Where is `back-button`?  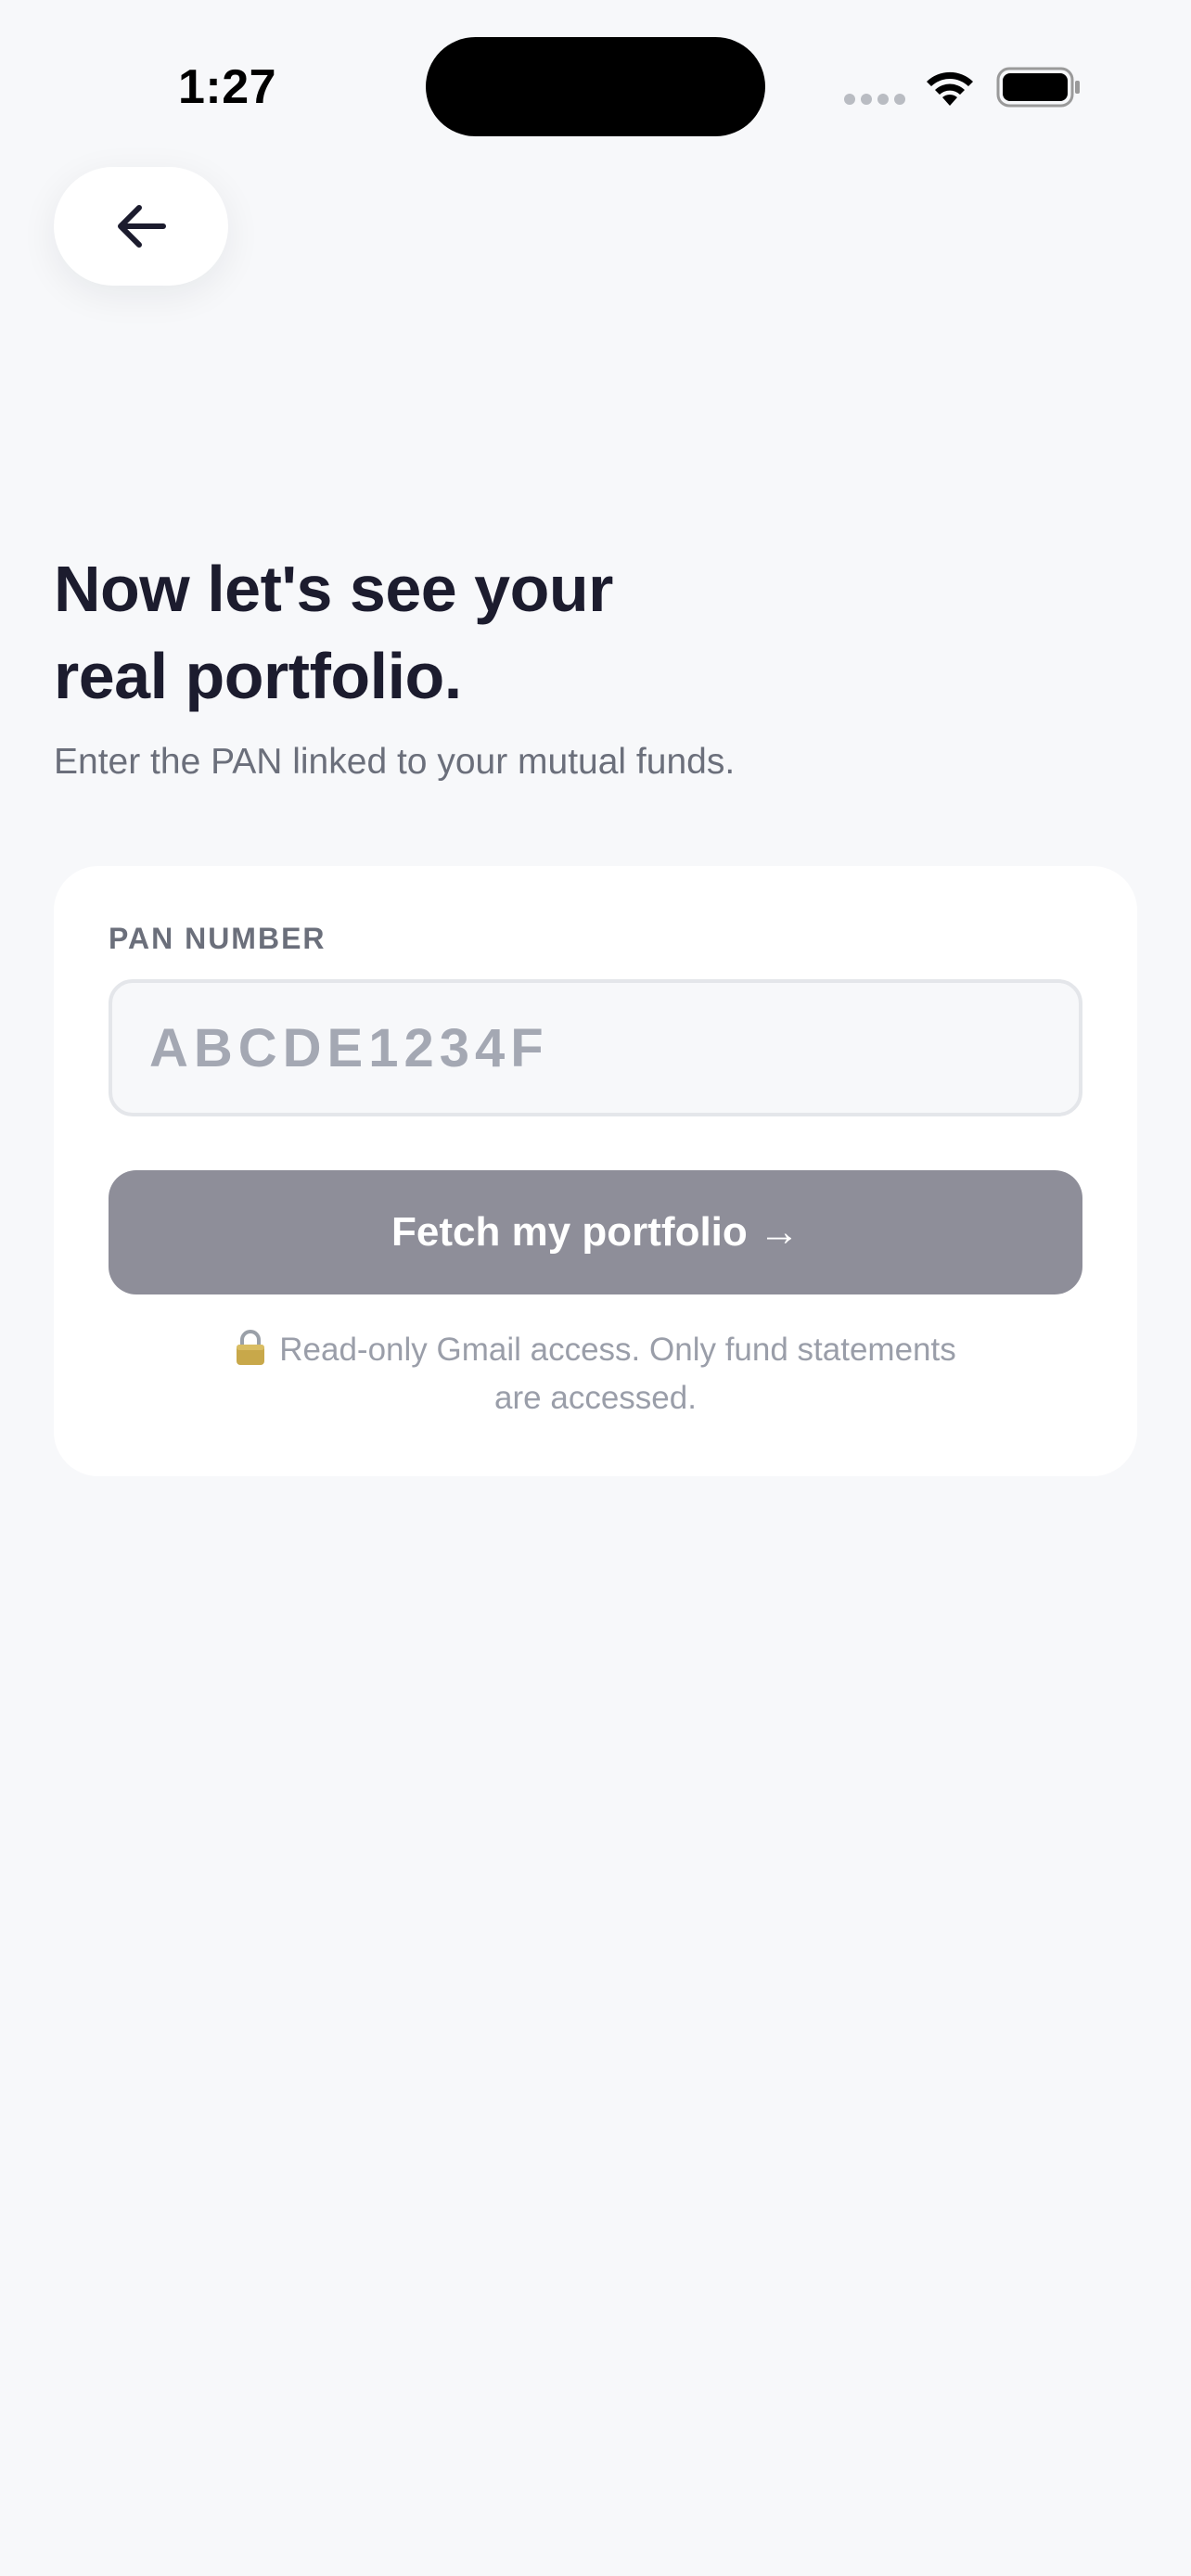 back-button is located at coordinates (141, 227).